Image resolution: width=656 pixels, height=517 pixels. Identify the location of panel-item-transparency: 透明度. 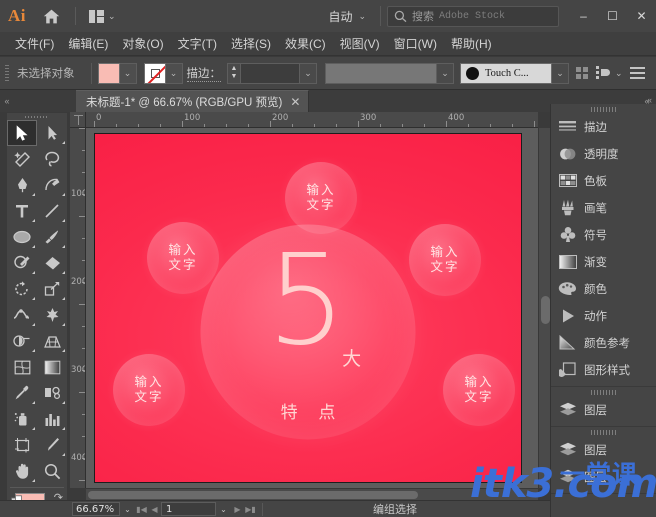
(603, 153).